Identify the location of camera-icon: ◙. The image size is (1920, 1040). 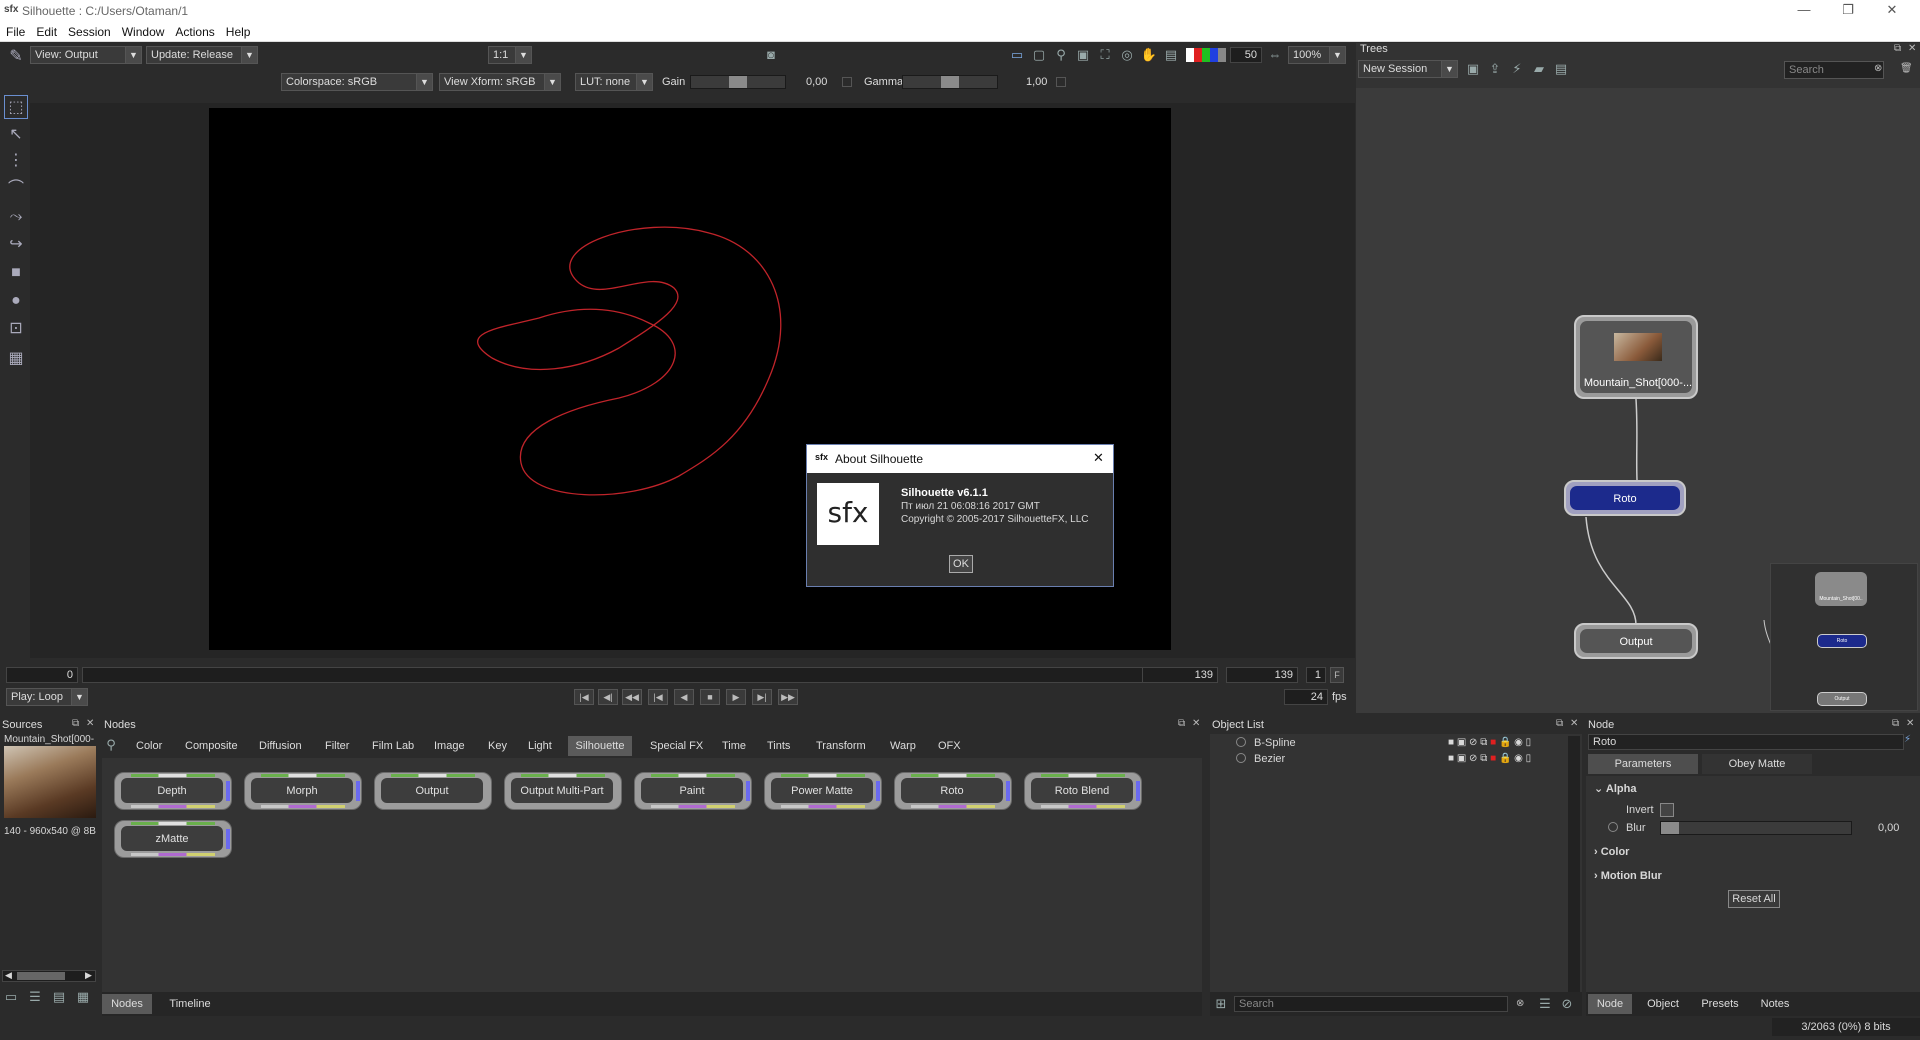
(771, 55).